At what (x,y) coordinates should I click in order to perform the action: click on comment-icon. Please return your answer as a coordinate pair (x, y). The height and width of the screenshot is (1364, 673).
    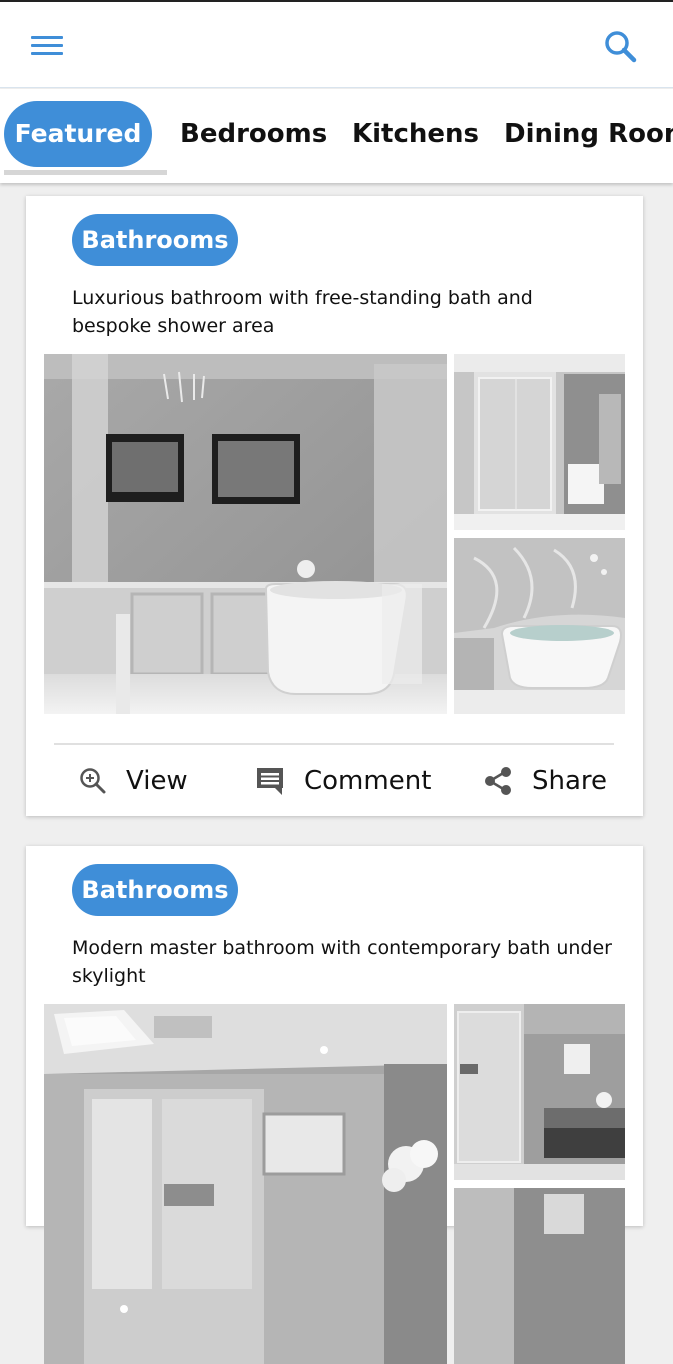
    Looking at the image, I should click on (270, 781).